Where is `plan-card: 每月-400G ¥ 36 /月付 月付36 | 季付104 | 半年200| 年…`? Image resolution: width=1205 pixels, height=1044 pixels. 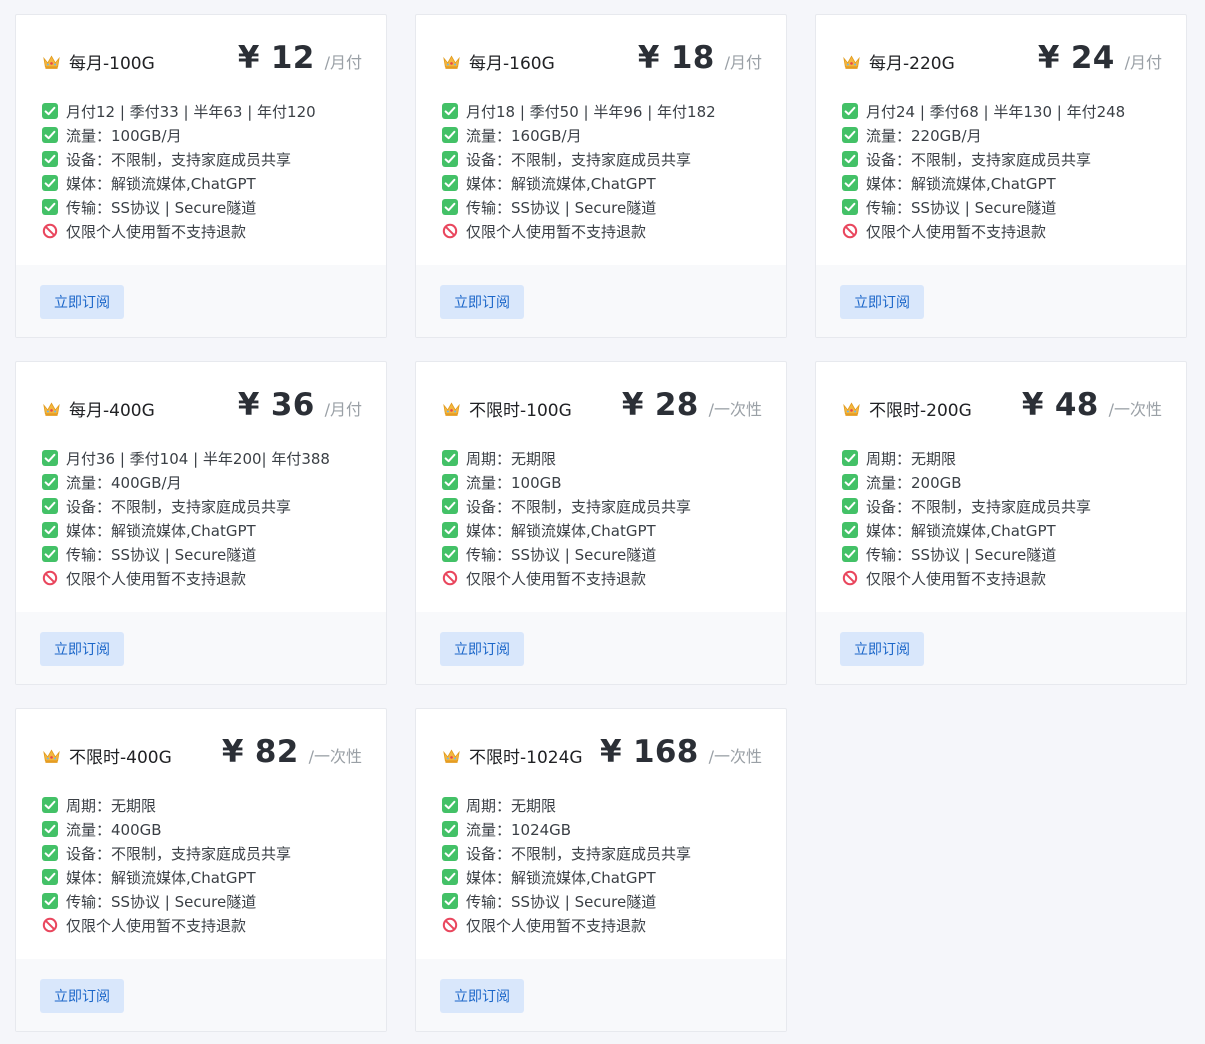
plan-card: 每月-400G ¥ 36 /月付 月付36 | 季付104 | 半年200| 年… is located at coordinates (201, 523).